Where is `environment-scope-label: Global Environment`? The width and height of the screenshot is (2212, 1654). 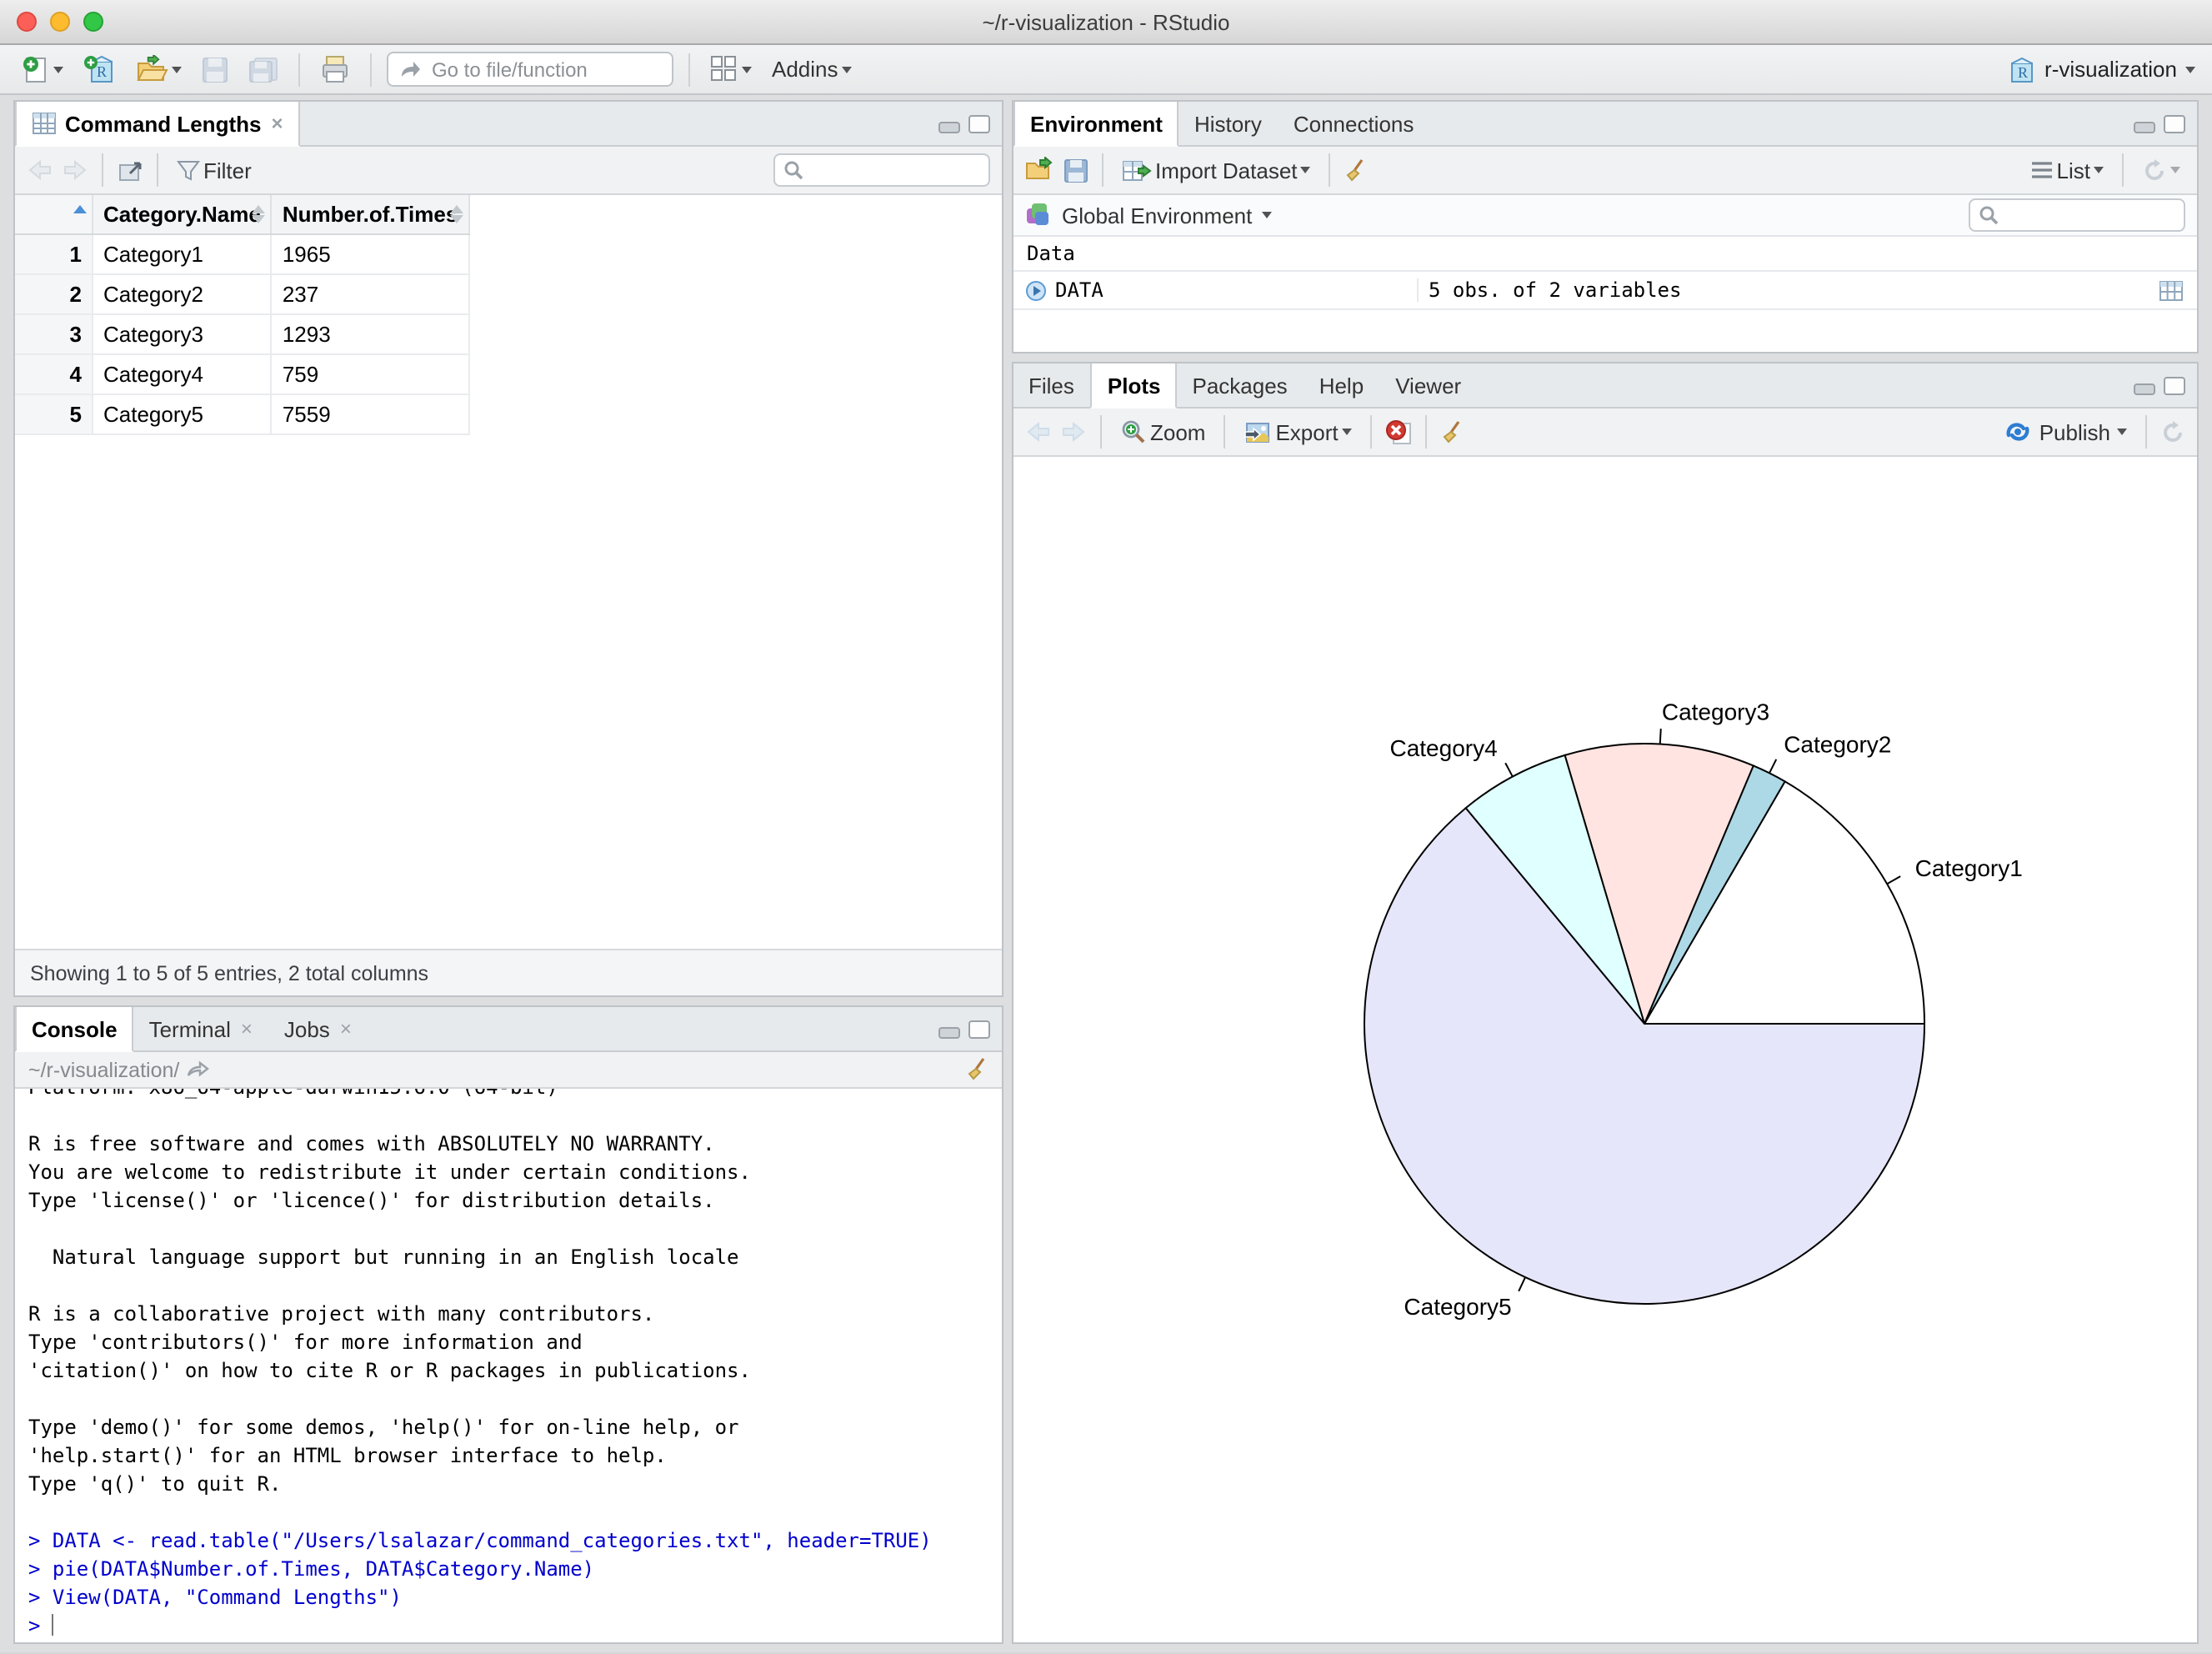
environment-scope-label: Global Environment is located at coordinates (1157, 215).